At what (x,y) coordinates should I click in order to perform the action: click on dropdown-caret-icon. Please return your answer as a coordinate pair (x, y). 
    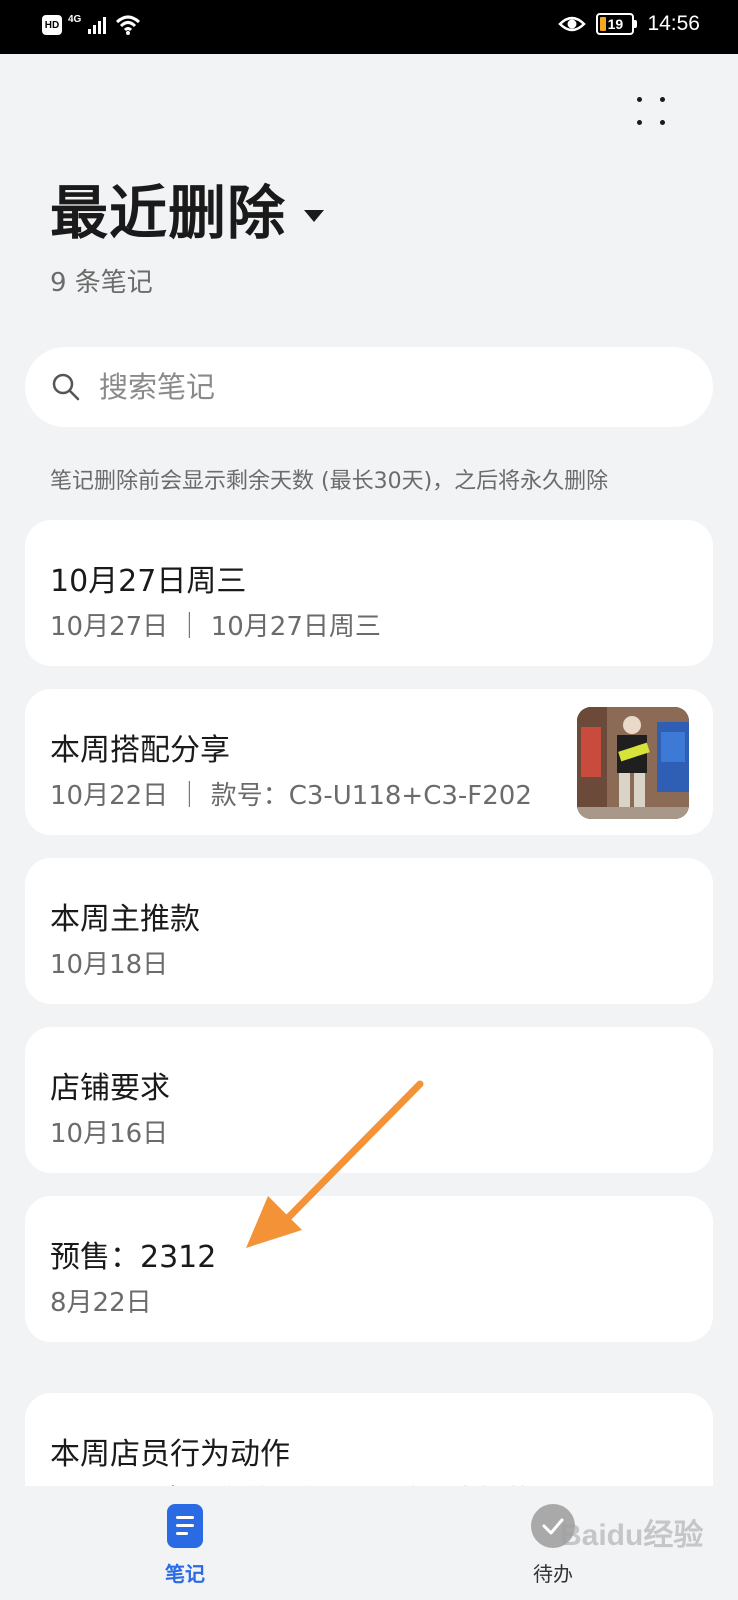
    Looking at the image, I should click on (314, 216).